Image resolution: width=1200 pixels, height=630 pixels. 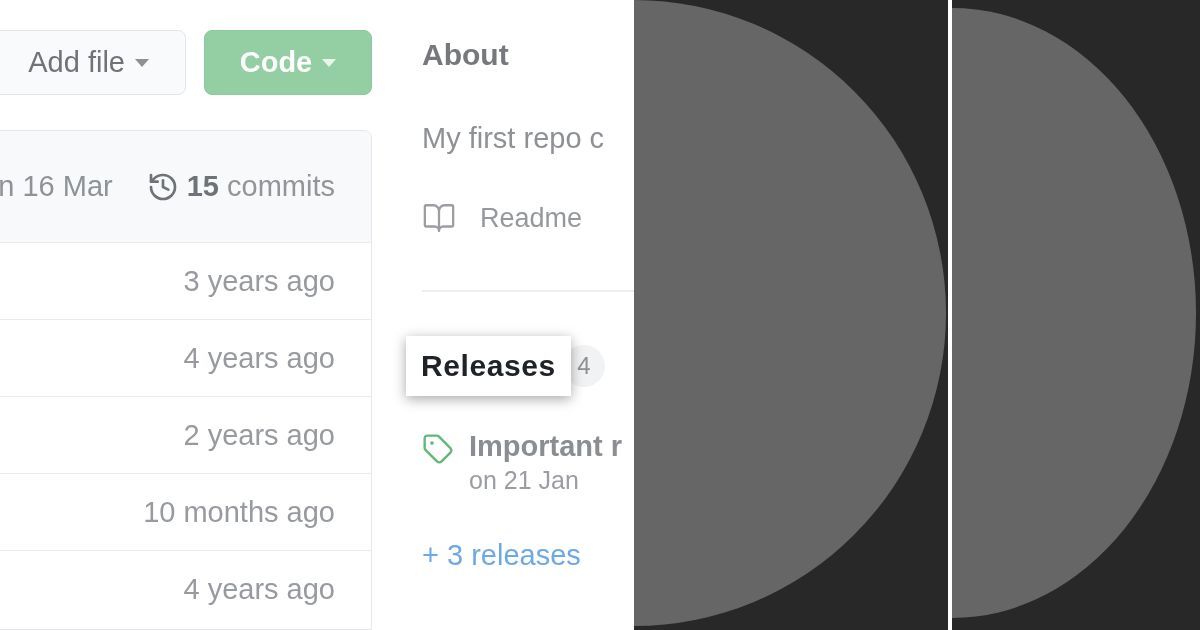 What do you see at coordinates (528, 218) in the screenshot?
I see `readme-link: Readme` at bounding box center [528, 218].